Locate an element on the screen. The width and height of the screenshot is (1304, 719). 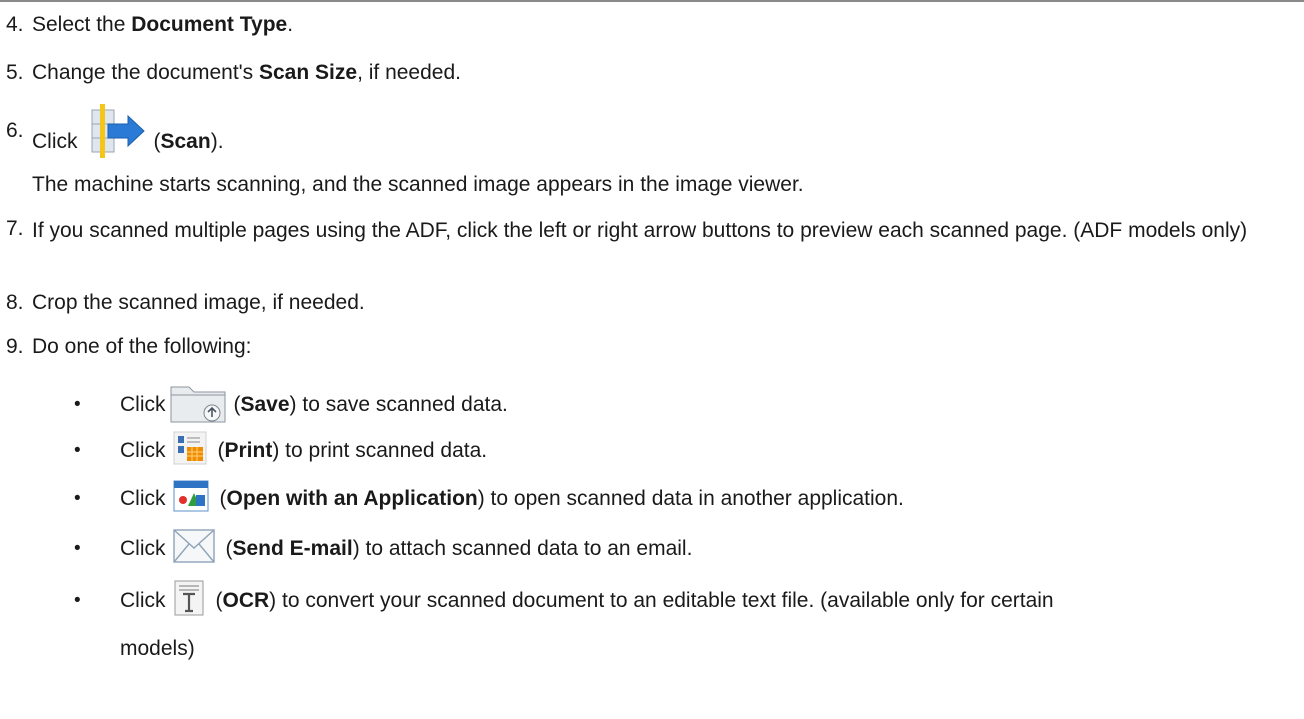
step-text-end: , if needed. is located at coordinates (409, 72).